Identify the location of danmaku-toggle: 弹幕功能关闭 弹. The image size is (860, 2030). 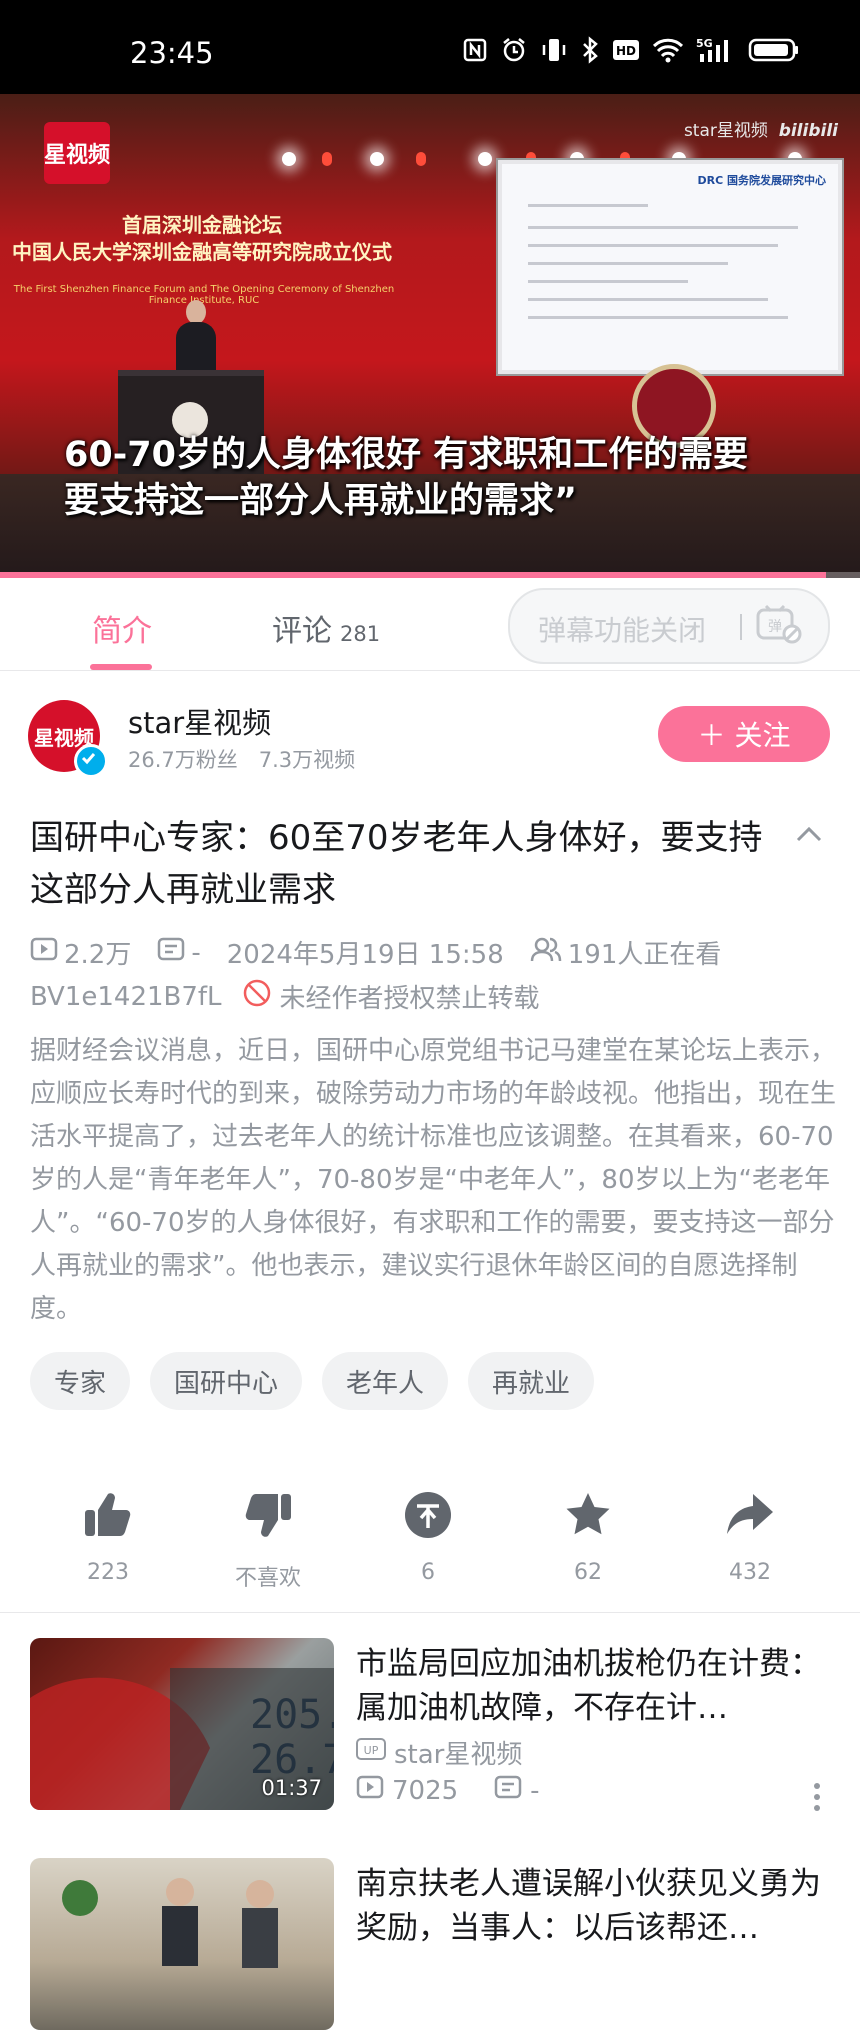
(669, 626).